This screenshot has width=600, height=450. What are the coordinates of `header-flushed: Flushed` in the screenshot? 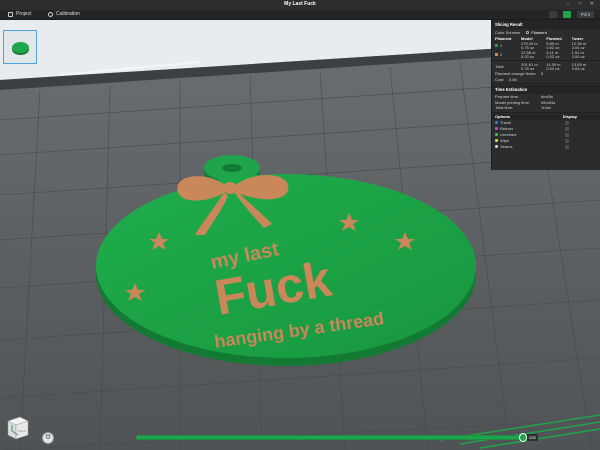 It's located at (554, 38).